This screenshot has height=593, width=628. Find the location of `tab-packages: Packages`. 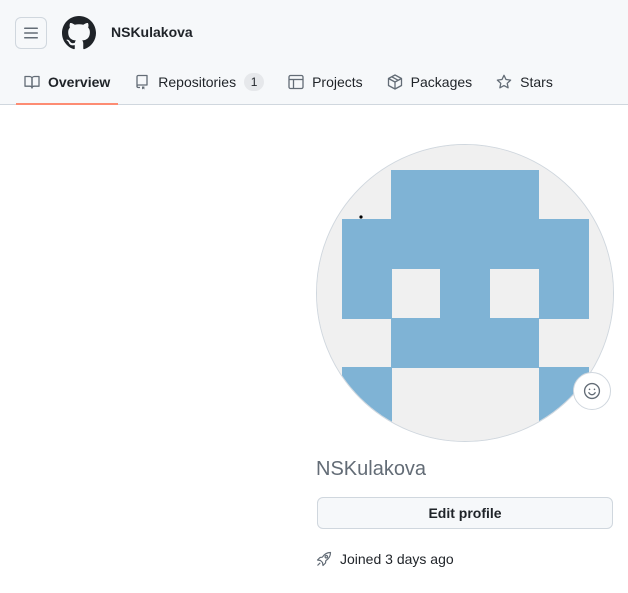

tab-packages: Packages is located at coordinates (429, 82).